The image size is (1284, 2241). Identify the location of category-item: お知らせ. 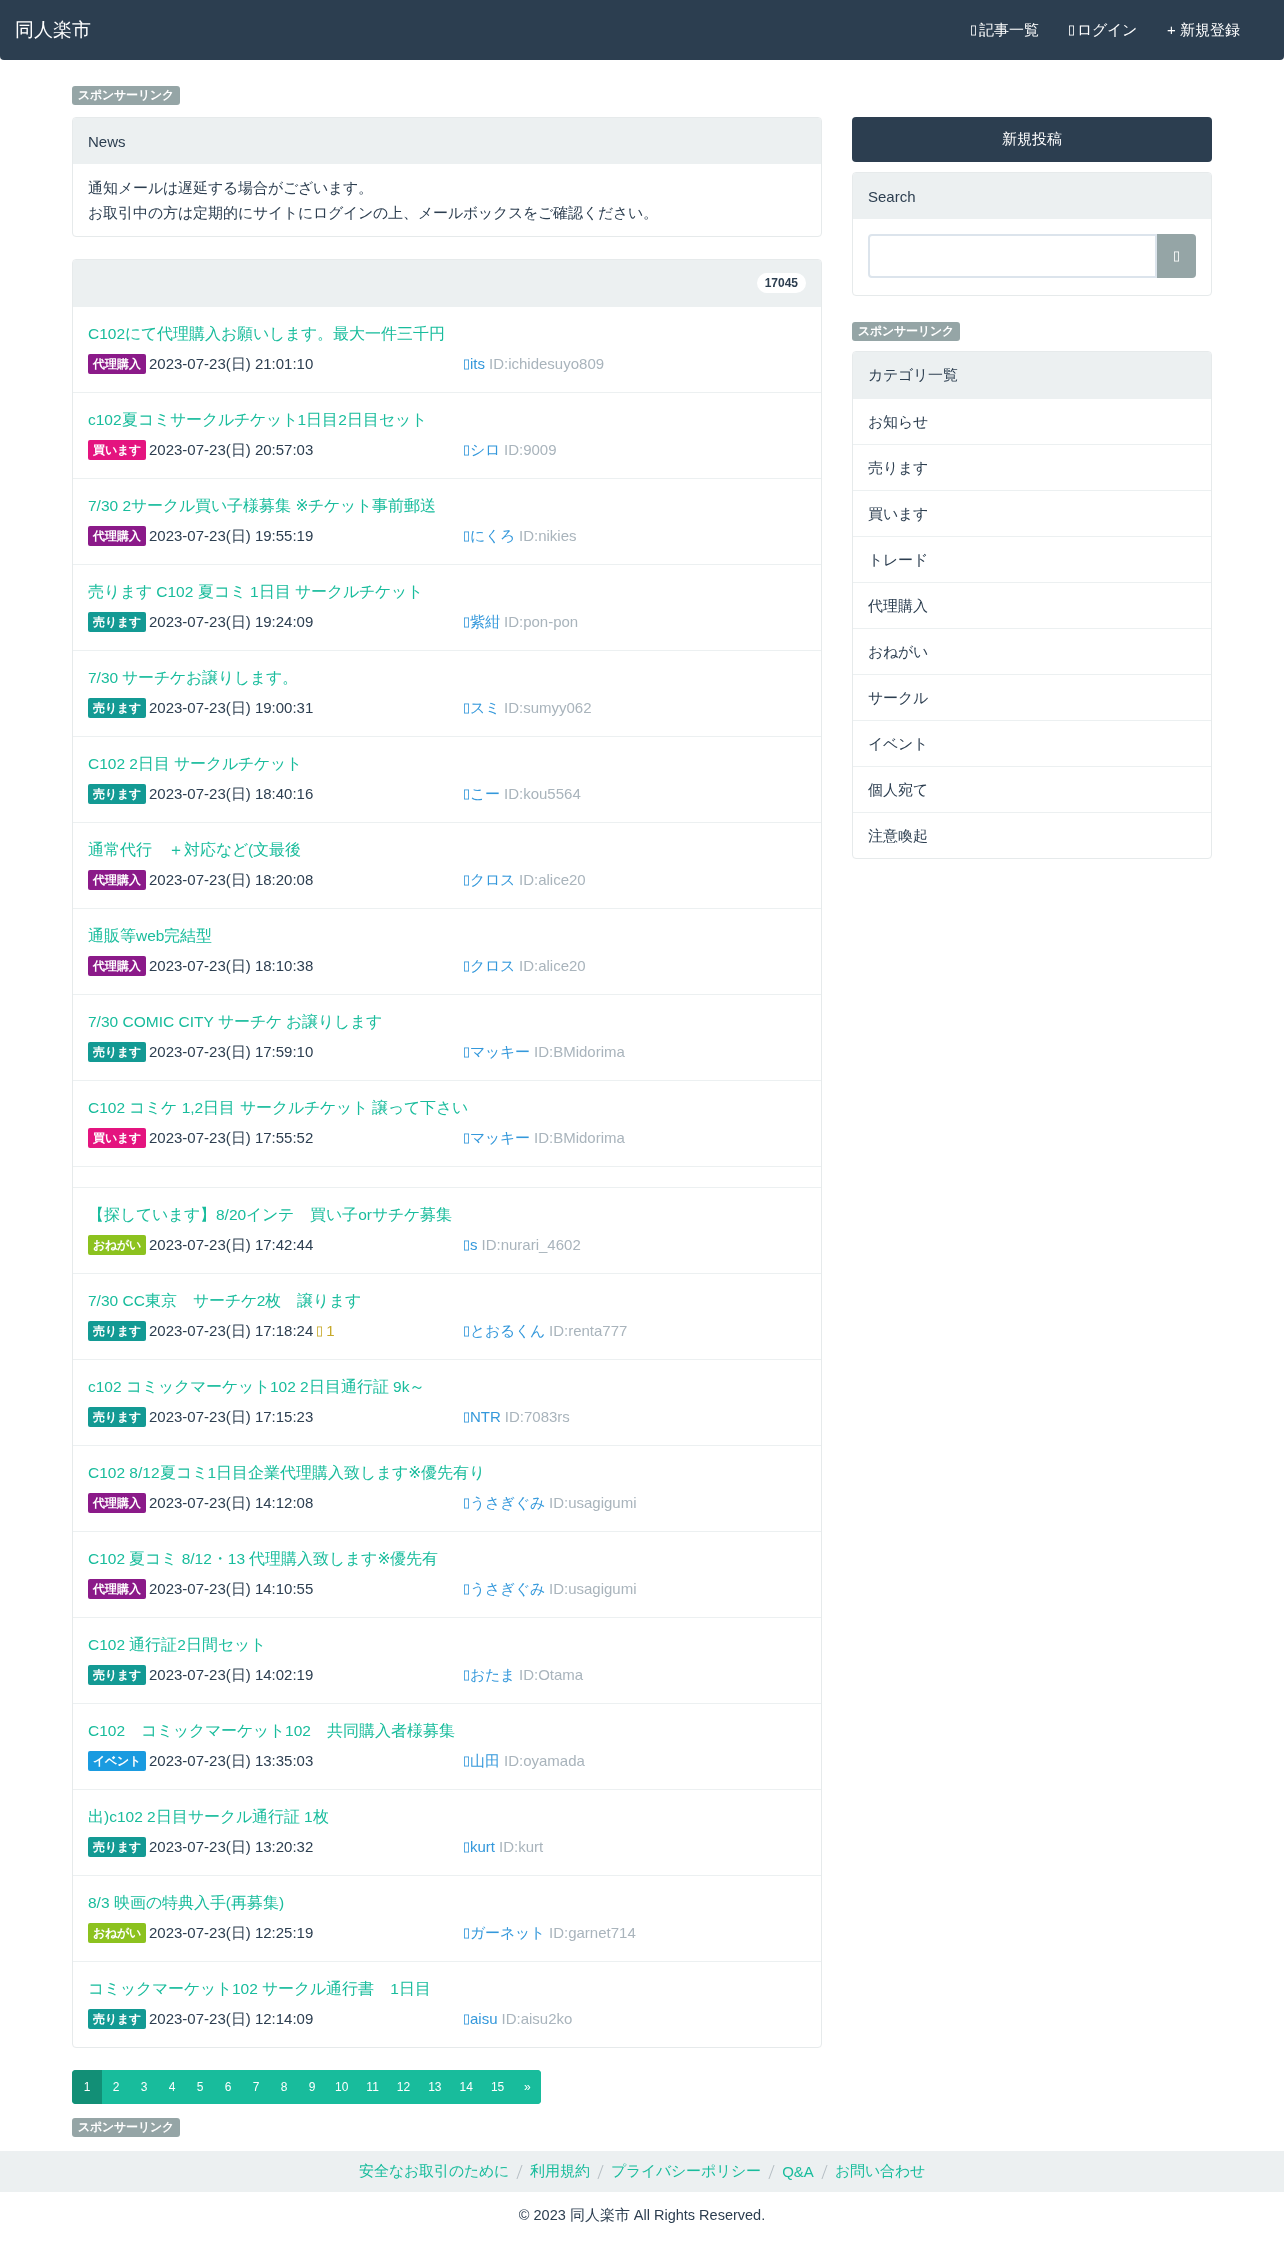
(1032, 421).